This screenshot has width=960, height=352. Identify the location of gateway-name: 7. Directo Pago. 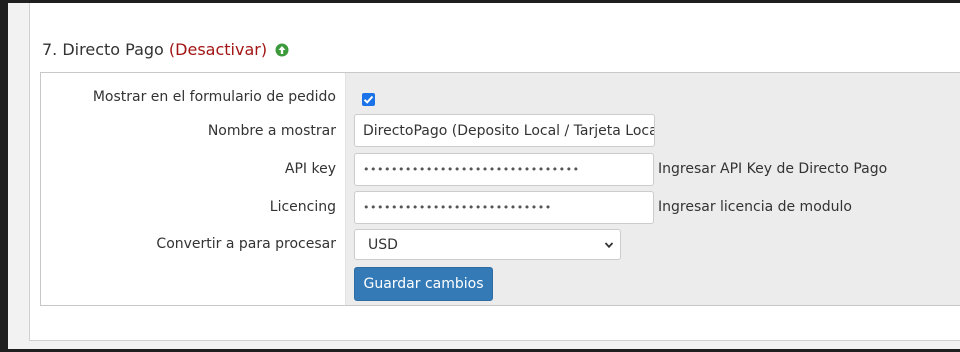
(103, 49).